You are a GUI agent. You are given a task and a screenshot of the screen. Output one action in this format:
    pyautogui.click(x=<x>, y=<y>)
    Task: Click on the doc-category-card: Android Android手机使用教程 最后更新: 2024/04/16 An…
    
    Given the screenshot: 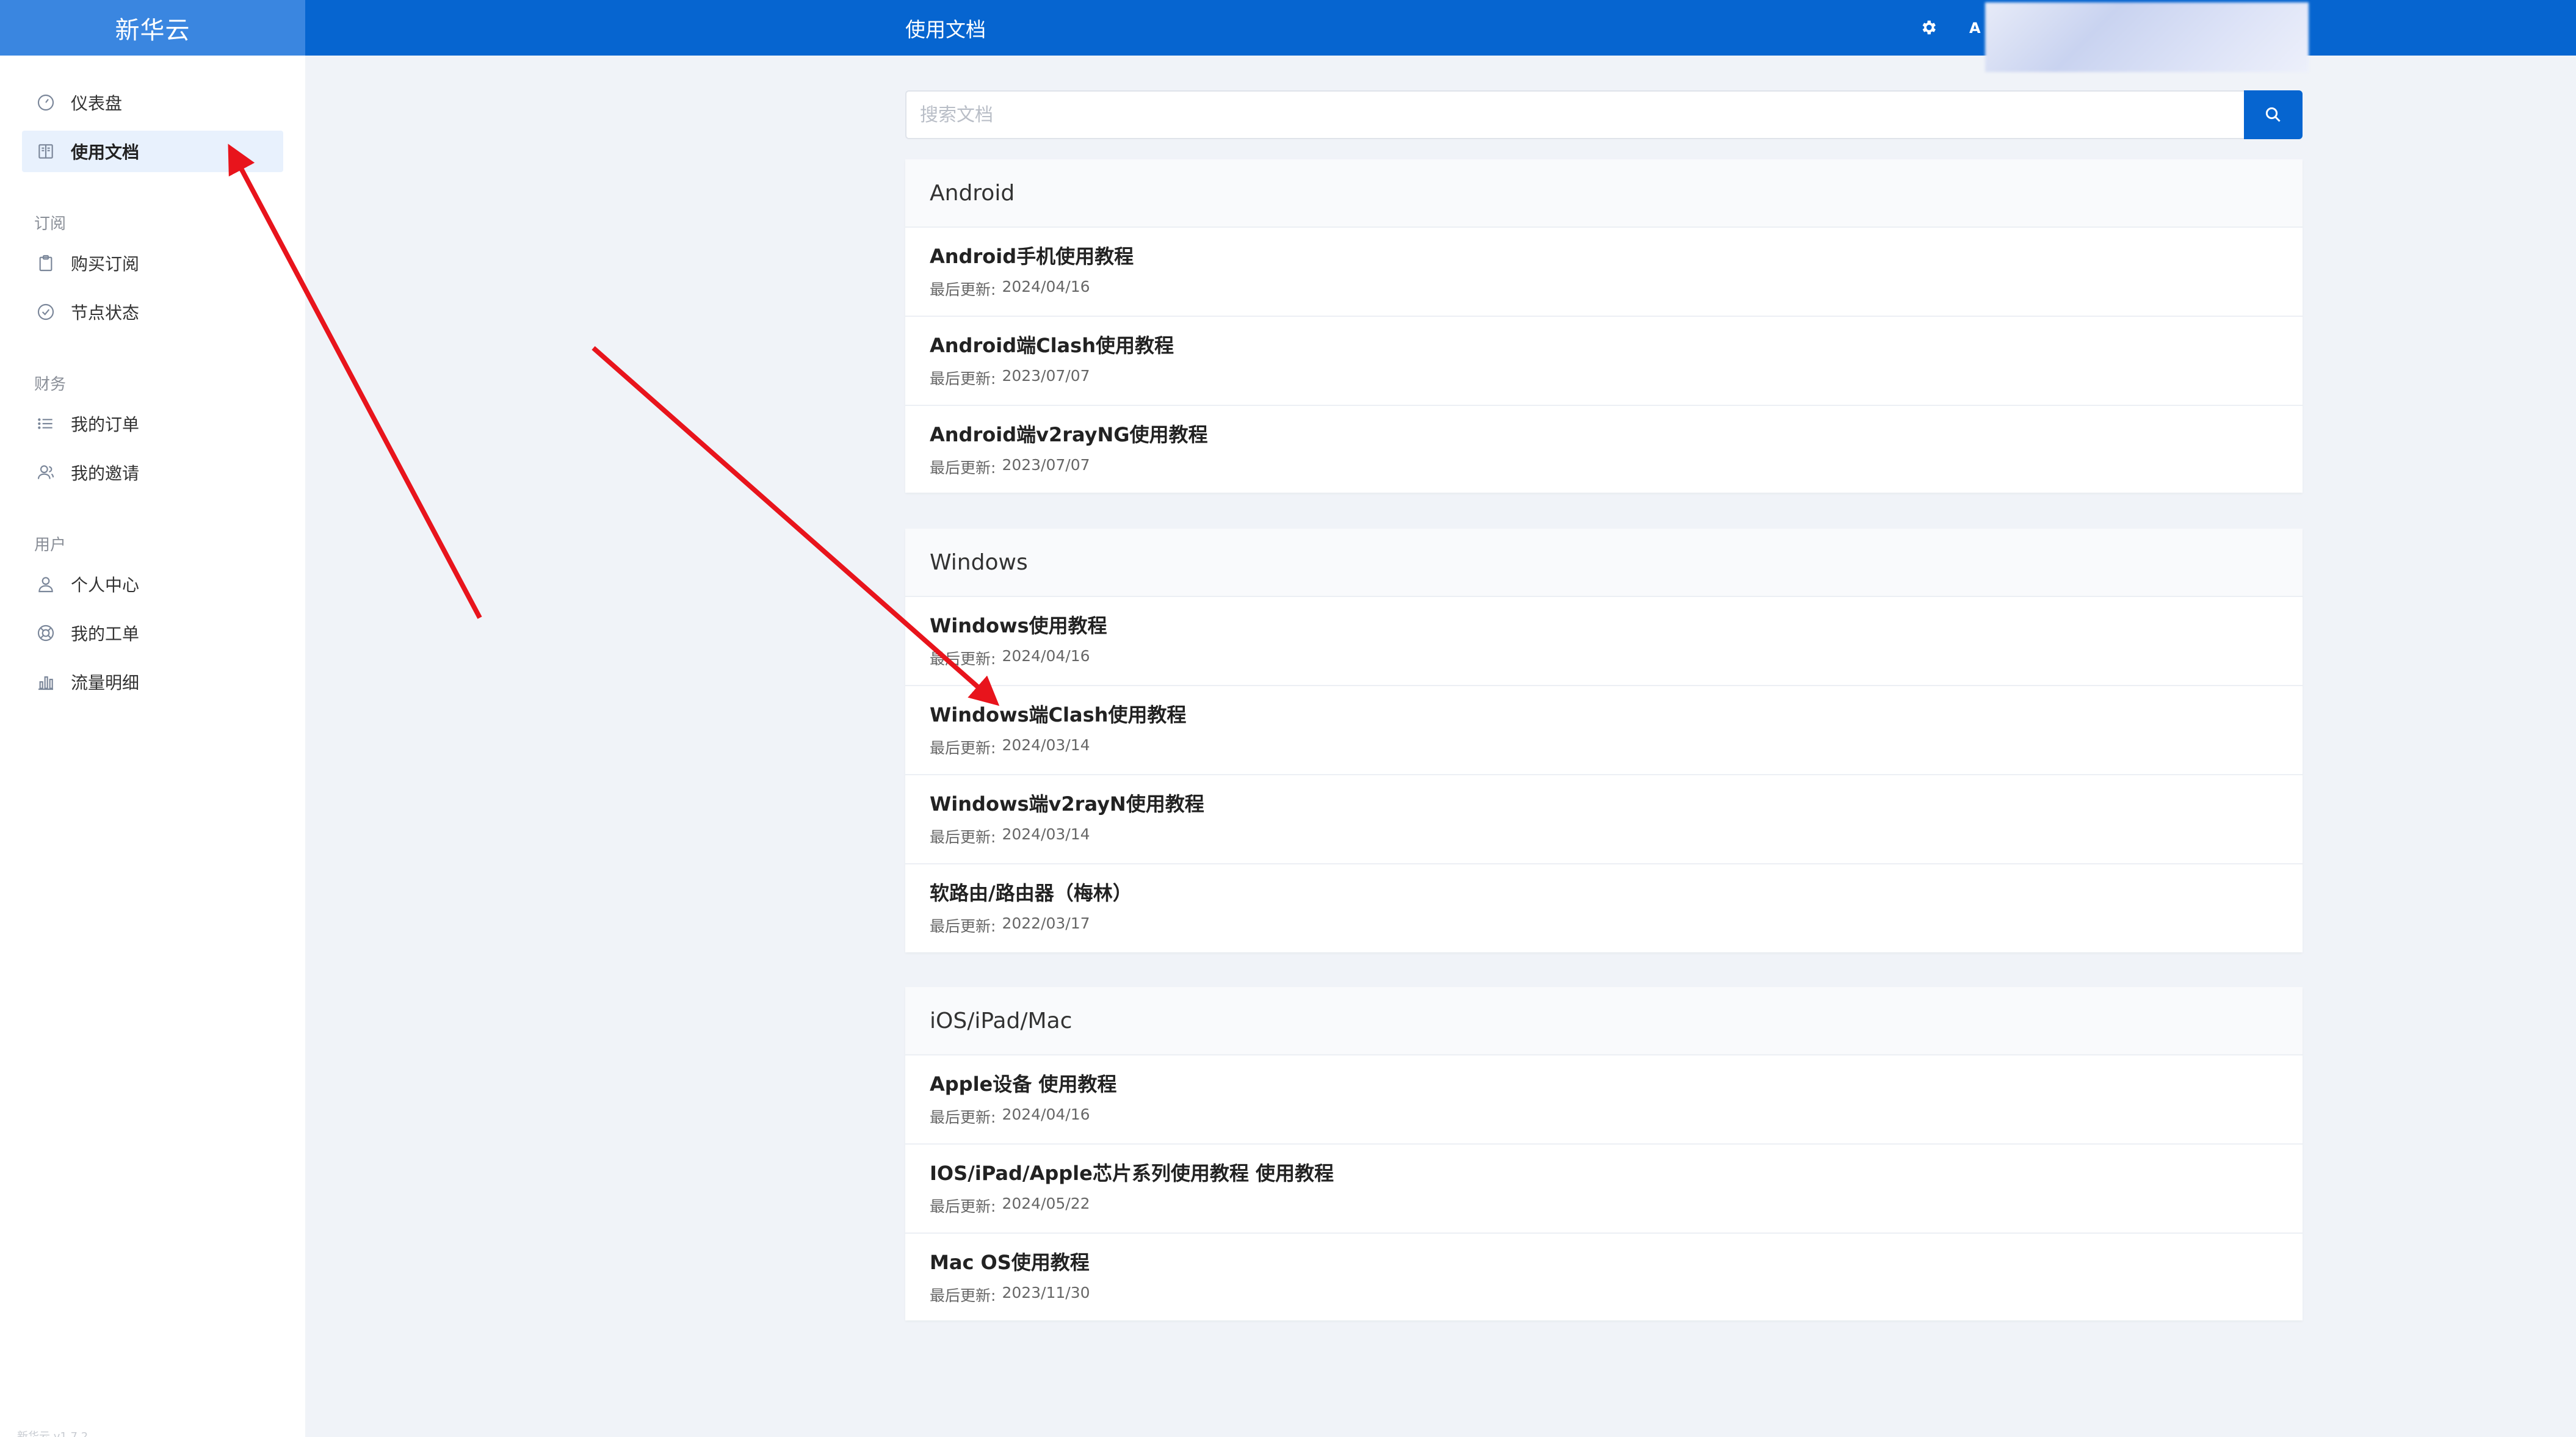 What is the action you would take?
    pyautogui.click(x=1604, y=326)
    